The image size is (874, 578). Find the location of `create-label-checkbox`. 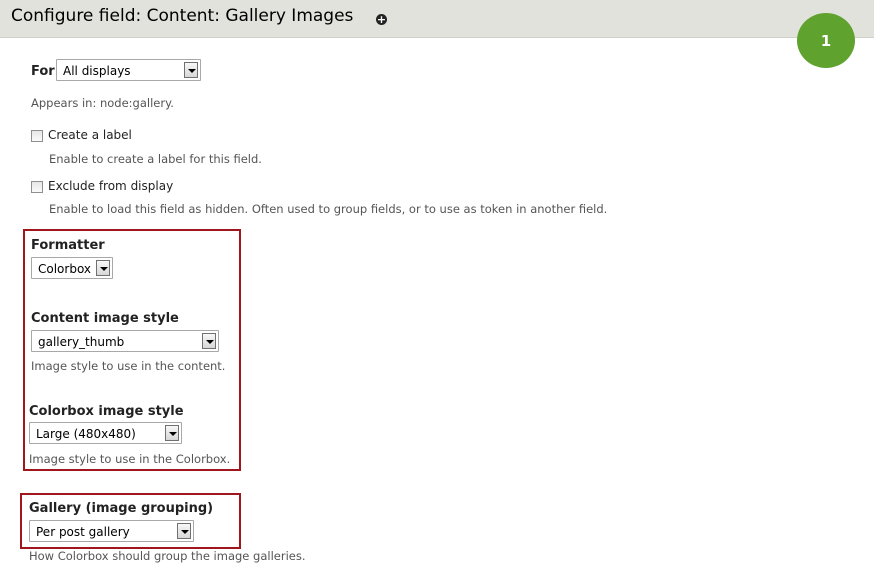

create-label-checkbox is located at coordinates (37, 136).